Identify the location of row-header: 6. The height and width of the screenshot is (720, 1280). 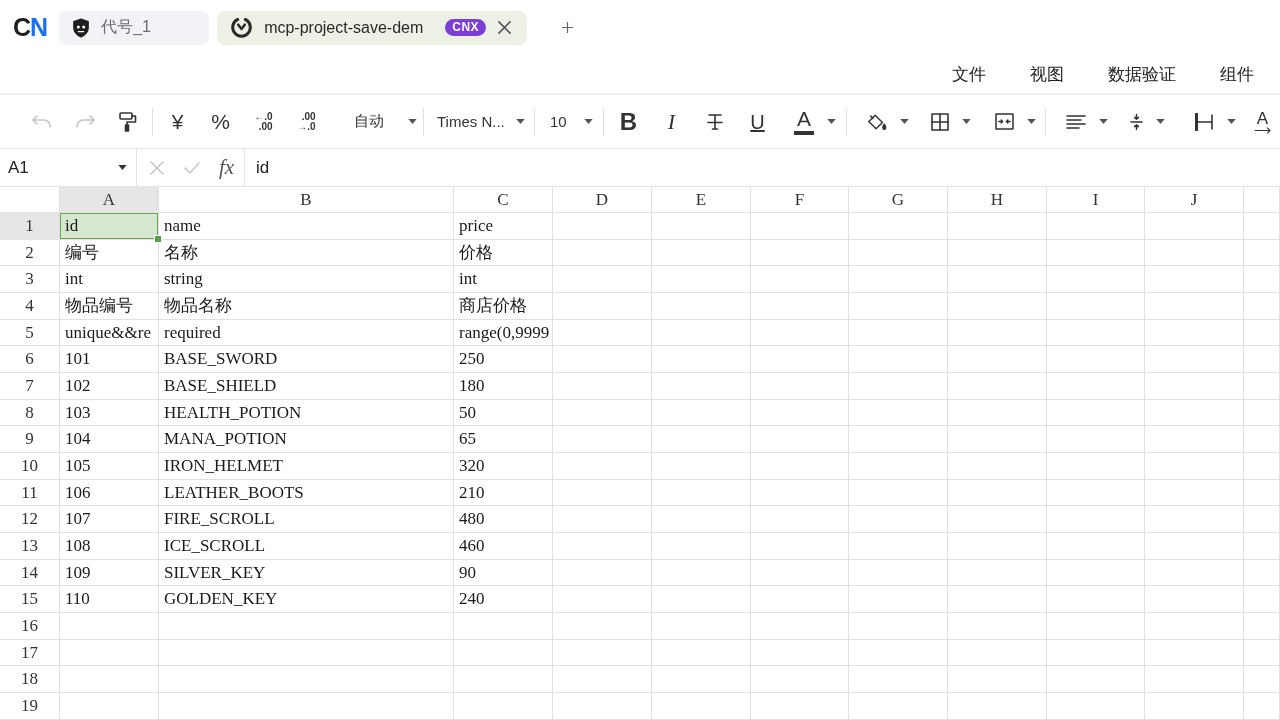
(30, 360).